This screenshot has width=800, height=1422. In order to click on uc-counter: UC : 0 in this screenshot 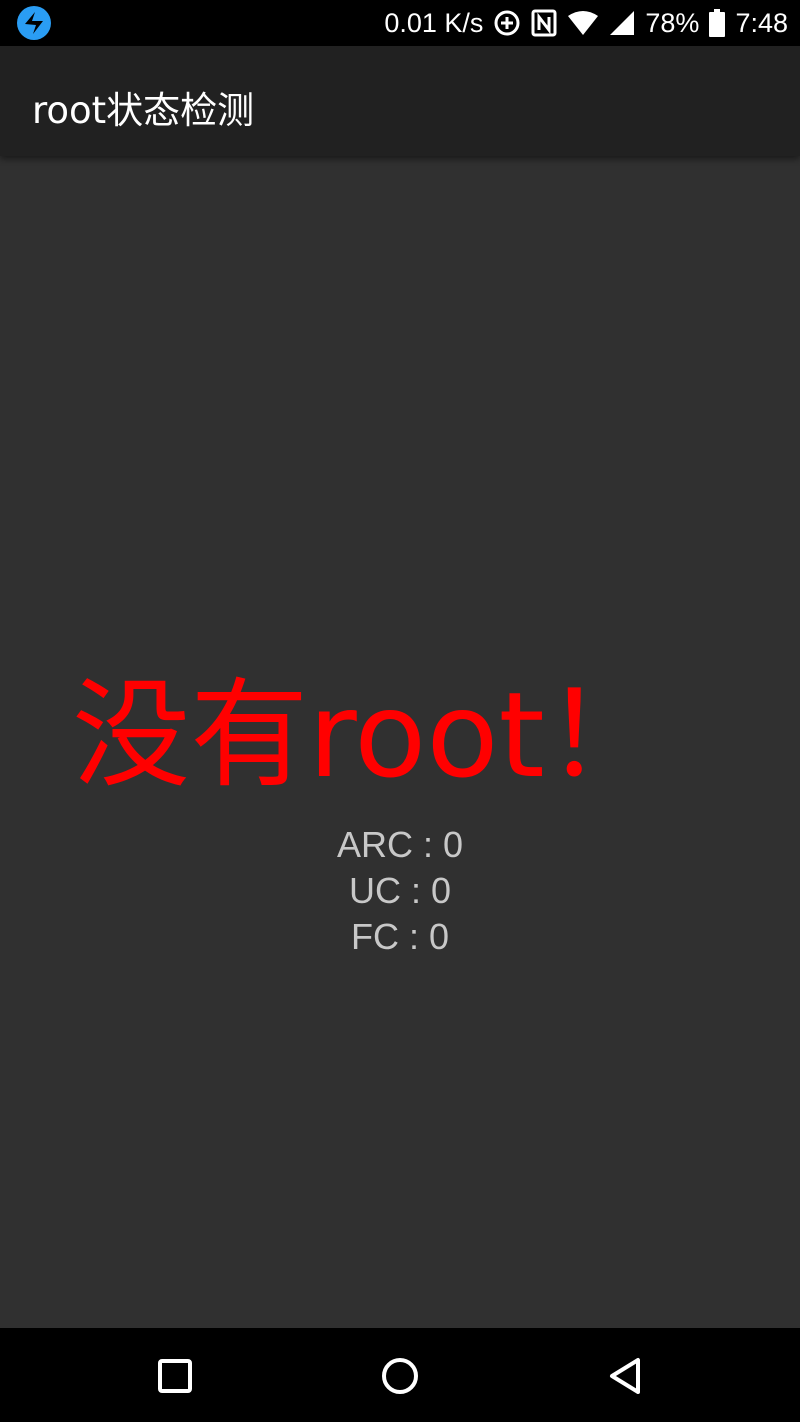, I will do `click(400, 890)`.